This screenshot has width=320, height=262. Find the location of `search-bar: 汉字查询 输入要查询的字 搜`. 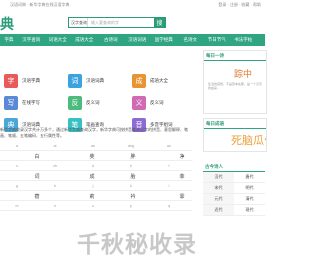

search-bar: 汉字查询 输入要查询的字 搜 is located at coordinates (117, 22).